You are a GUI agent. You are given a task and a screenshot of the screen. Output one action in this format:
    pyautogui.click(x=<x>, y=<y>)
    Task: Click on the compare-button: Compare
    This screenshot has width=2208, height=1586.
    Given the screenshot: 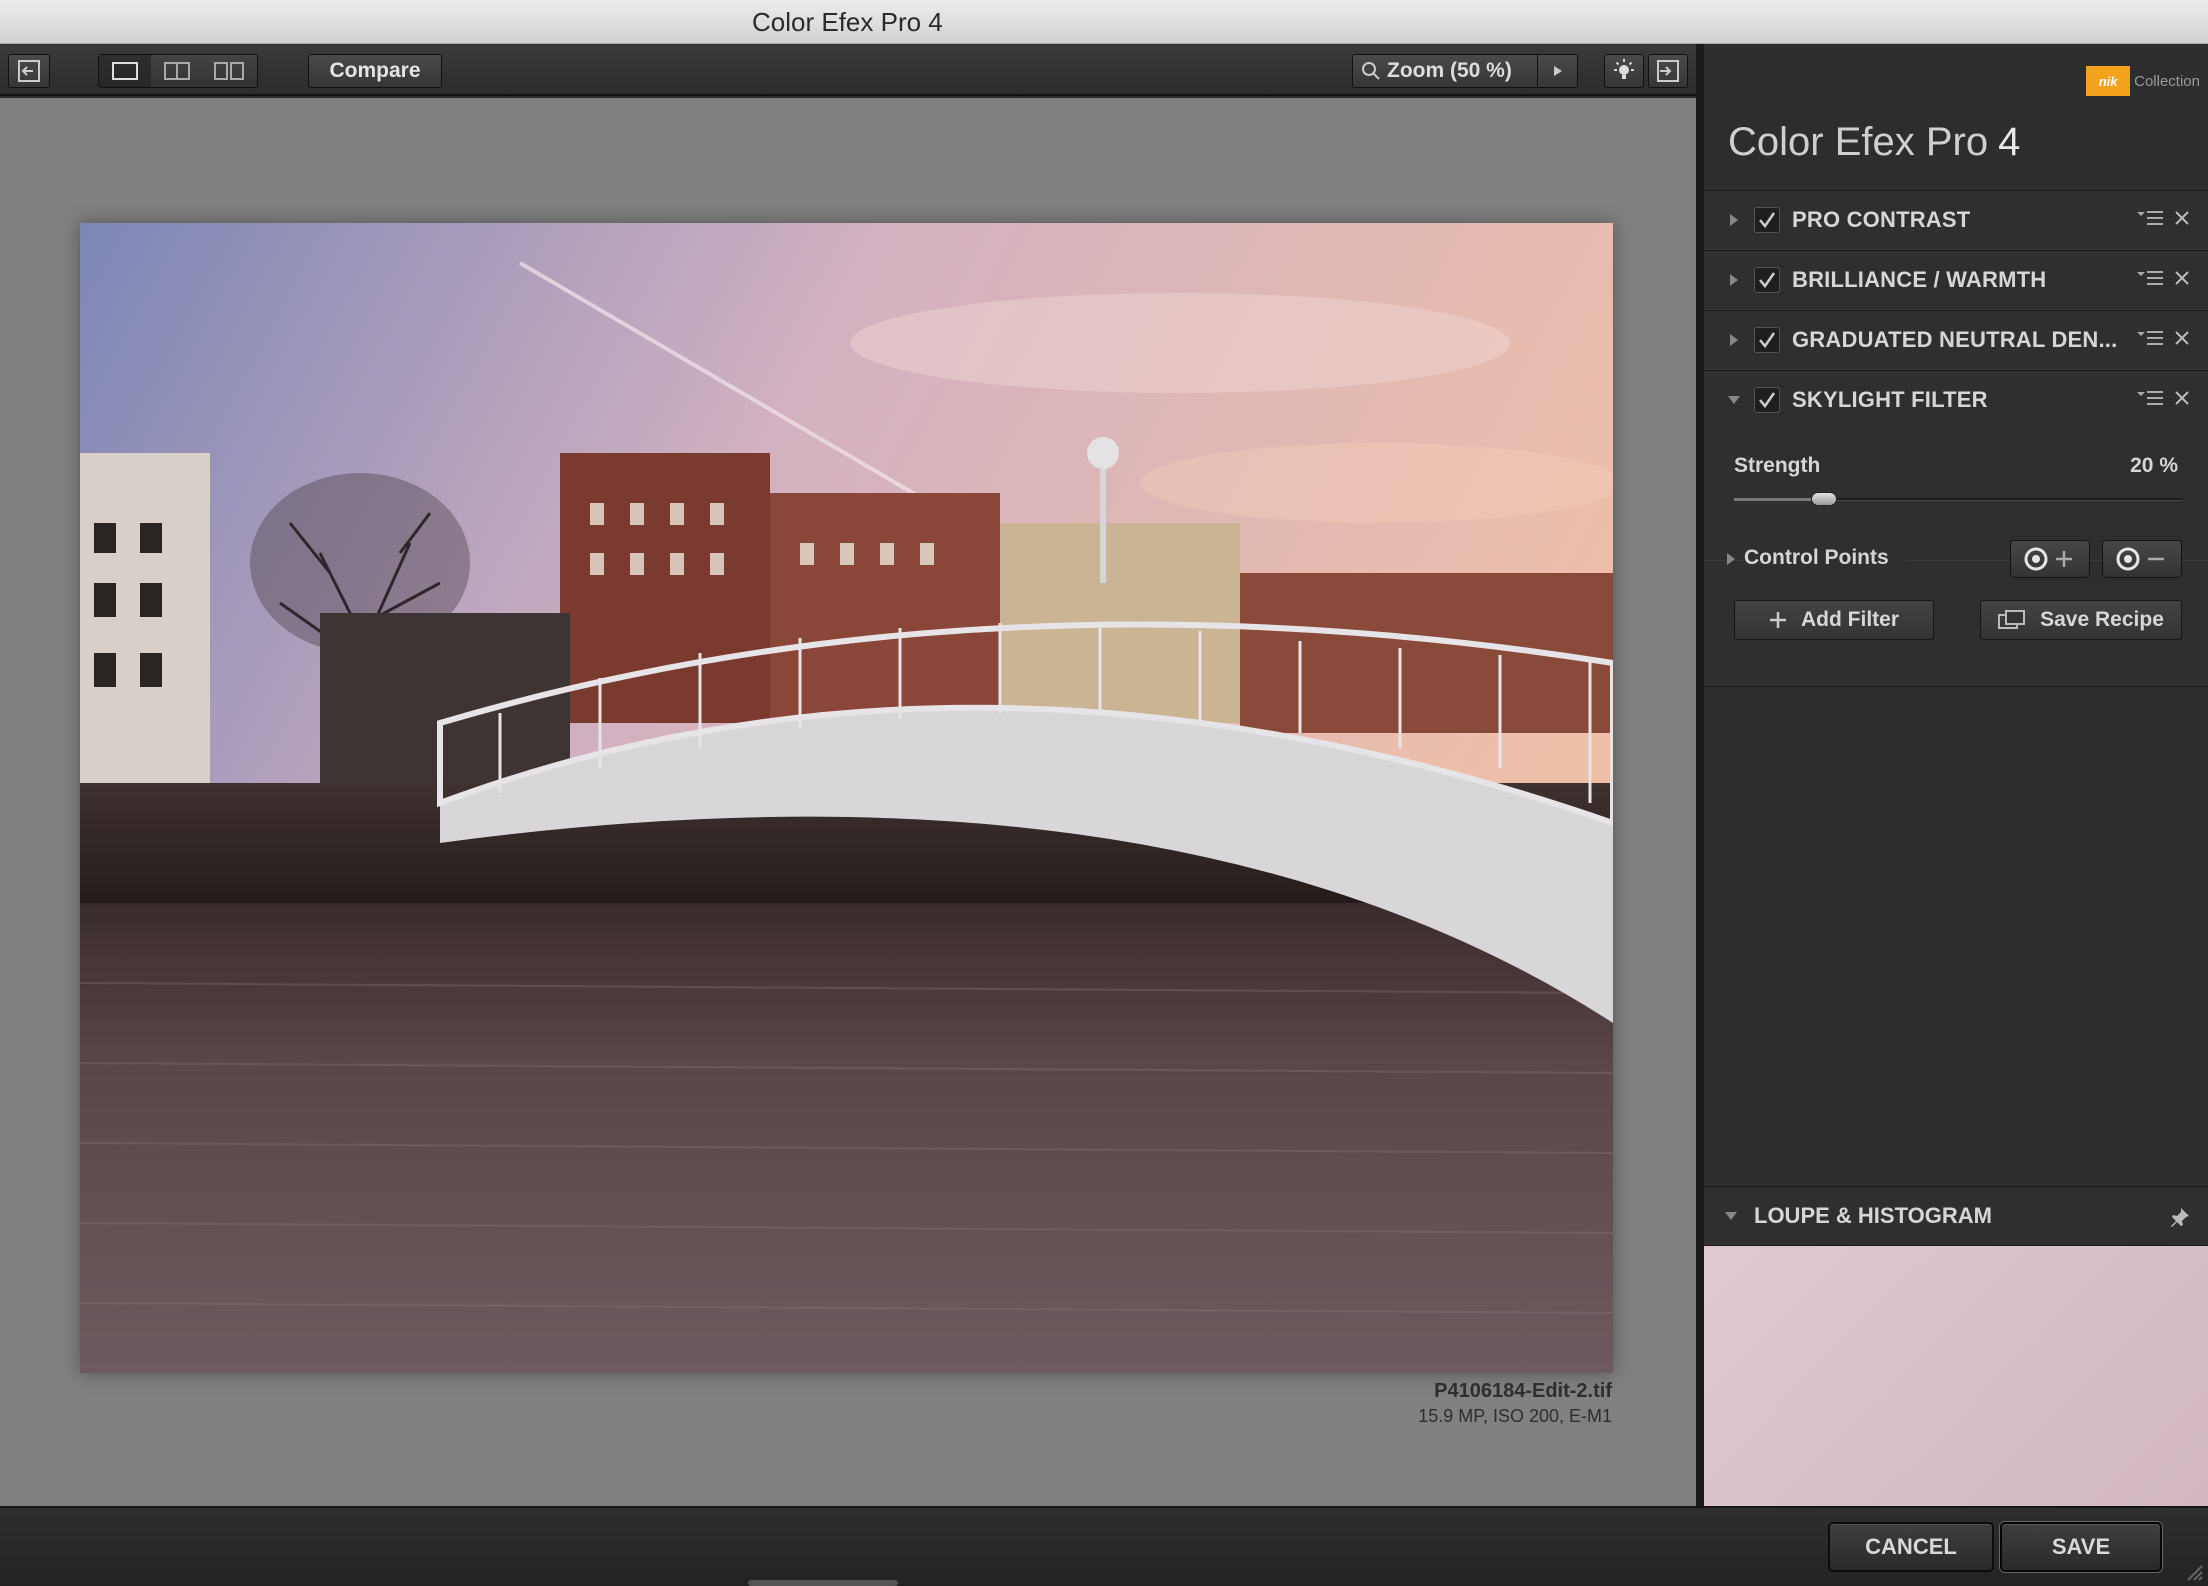 What is the action you would take?
    pyautogui.click(x=375, y=71)
    